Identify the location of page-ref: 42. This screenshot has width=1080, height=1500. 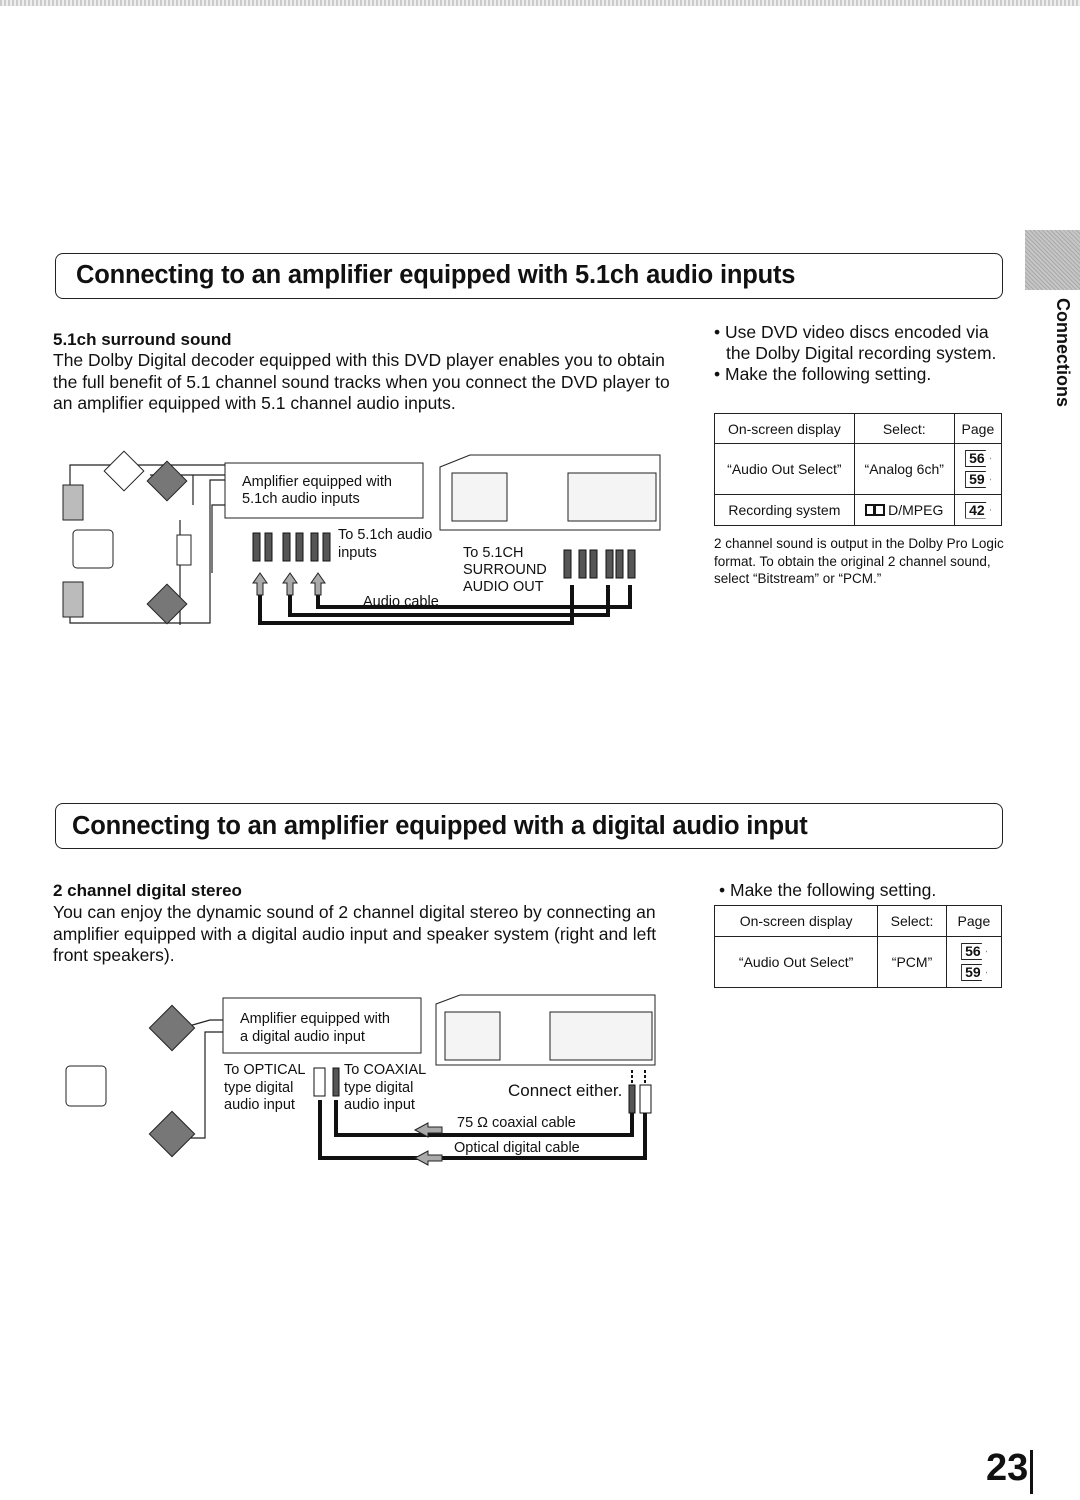
(978, 510).